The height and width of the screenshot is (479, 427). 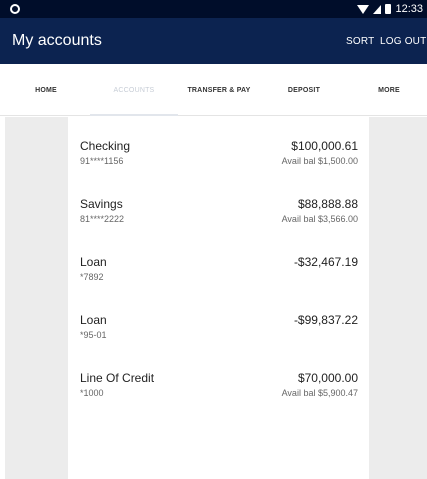 What do you see at coordinates (304, 90) in the screenshot?
I see `tab-deposit: DEPOSIT` at bounding box center [304, 90].